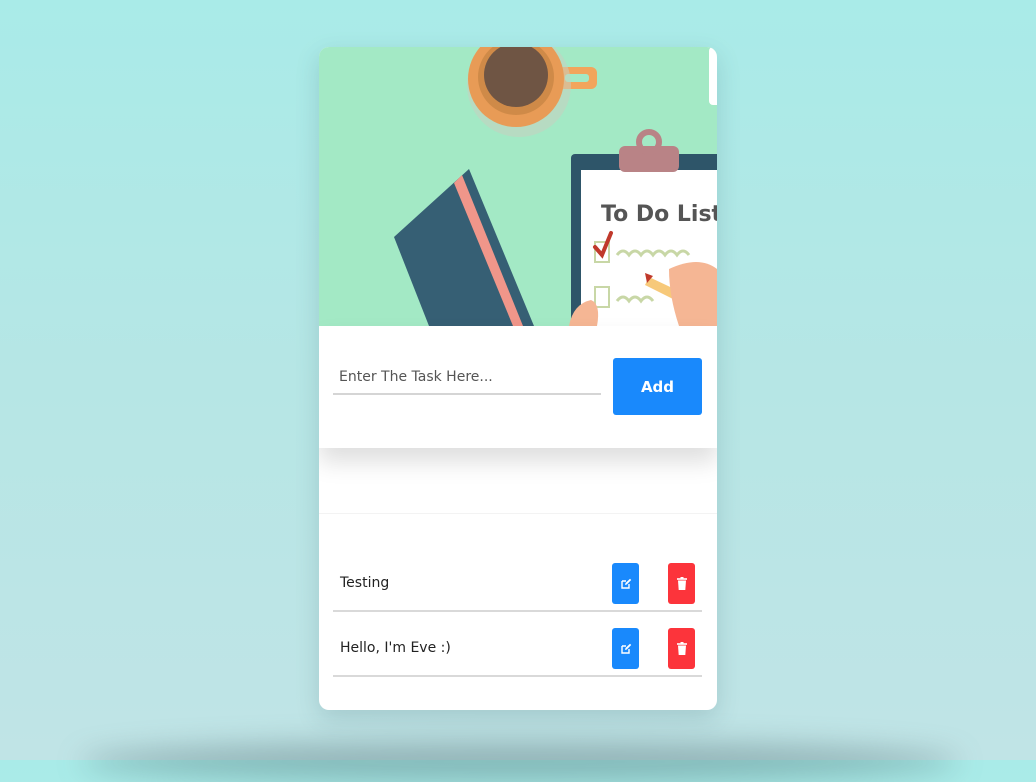  Describe the element at coordinates (517, 579) in the screenshot. I see `list-item: Testing` at that location.